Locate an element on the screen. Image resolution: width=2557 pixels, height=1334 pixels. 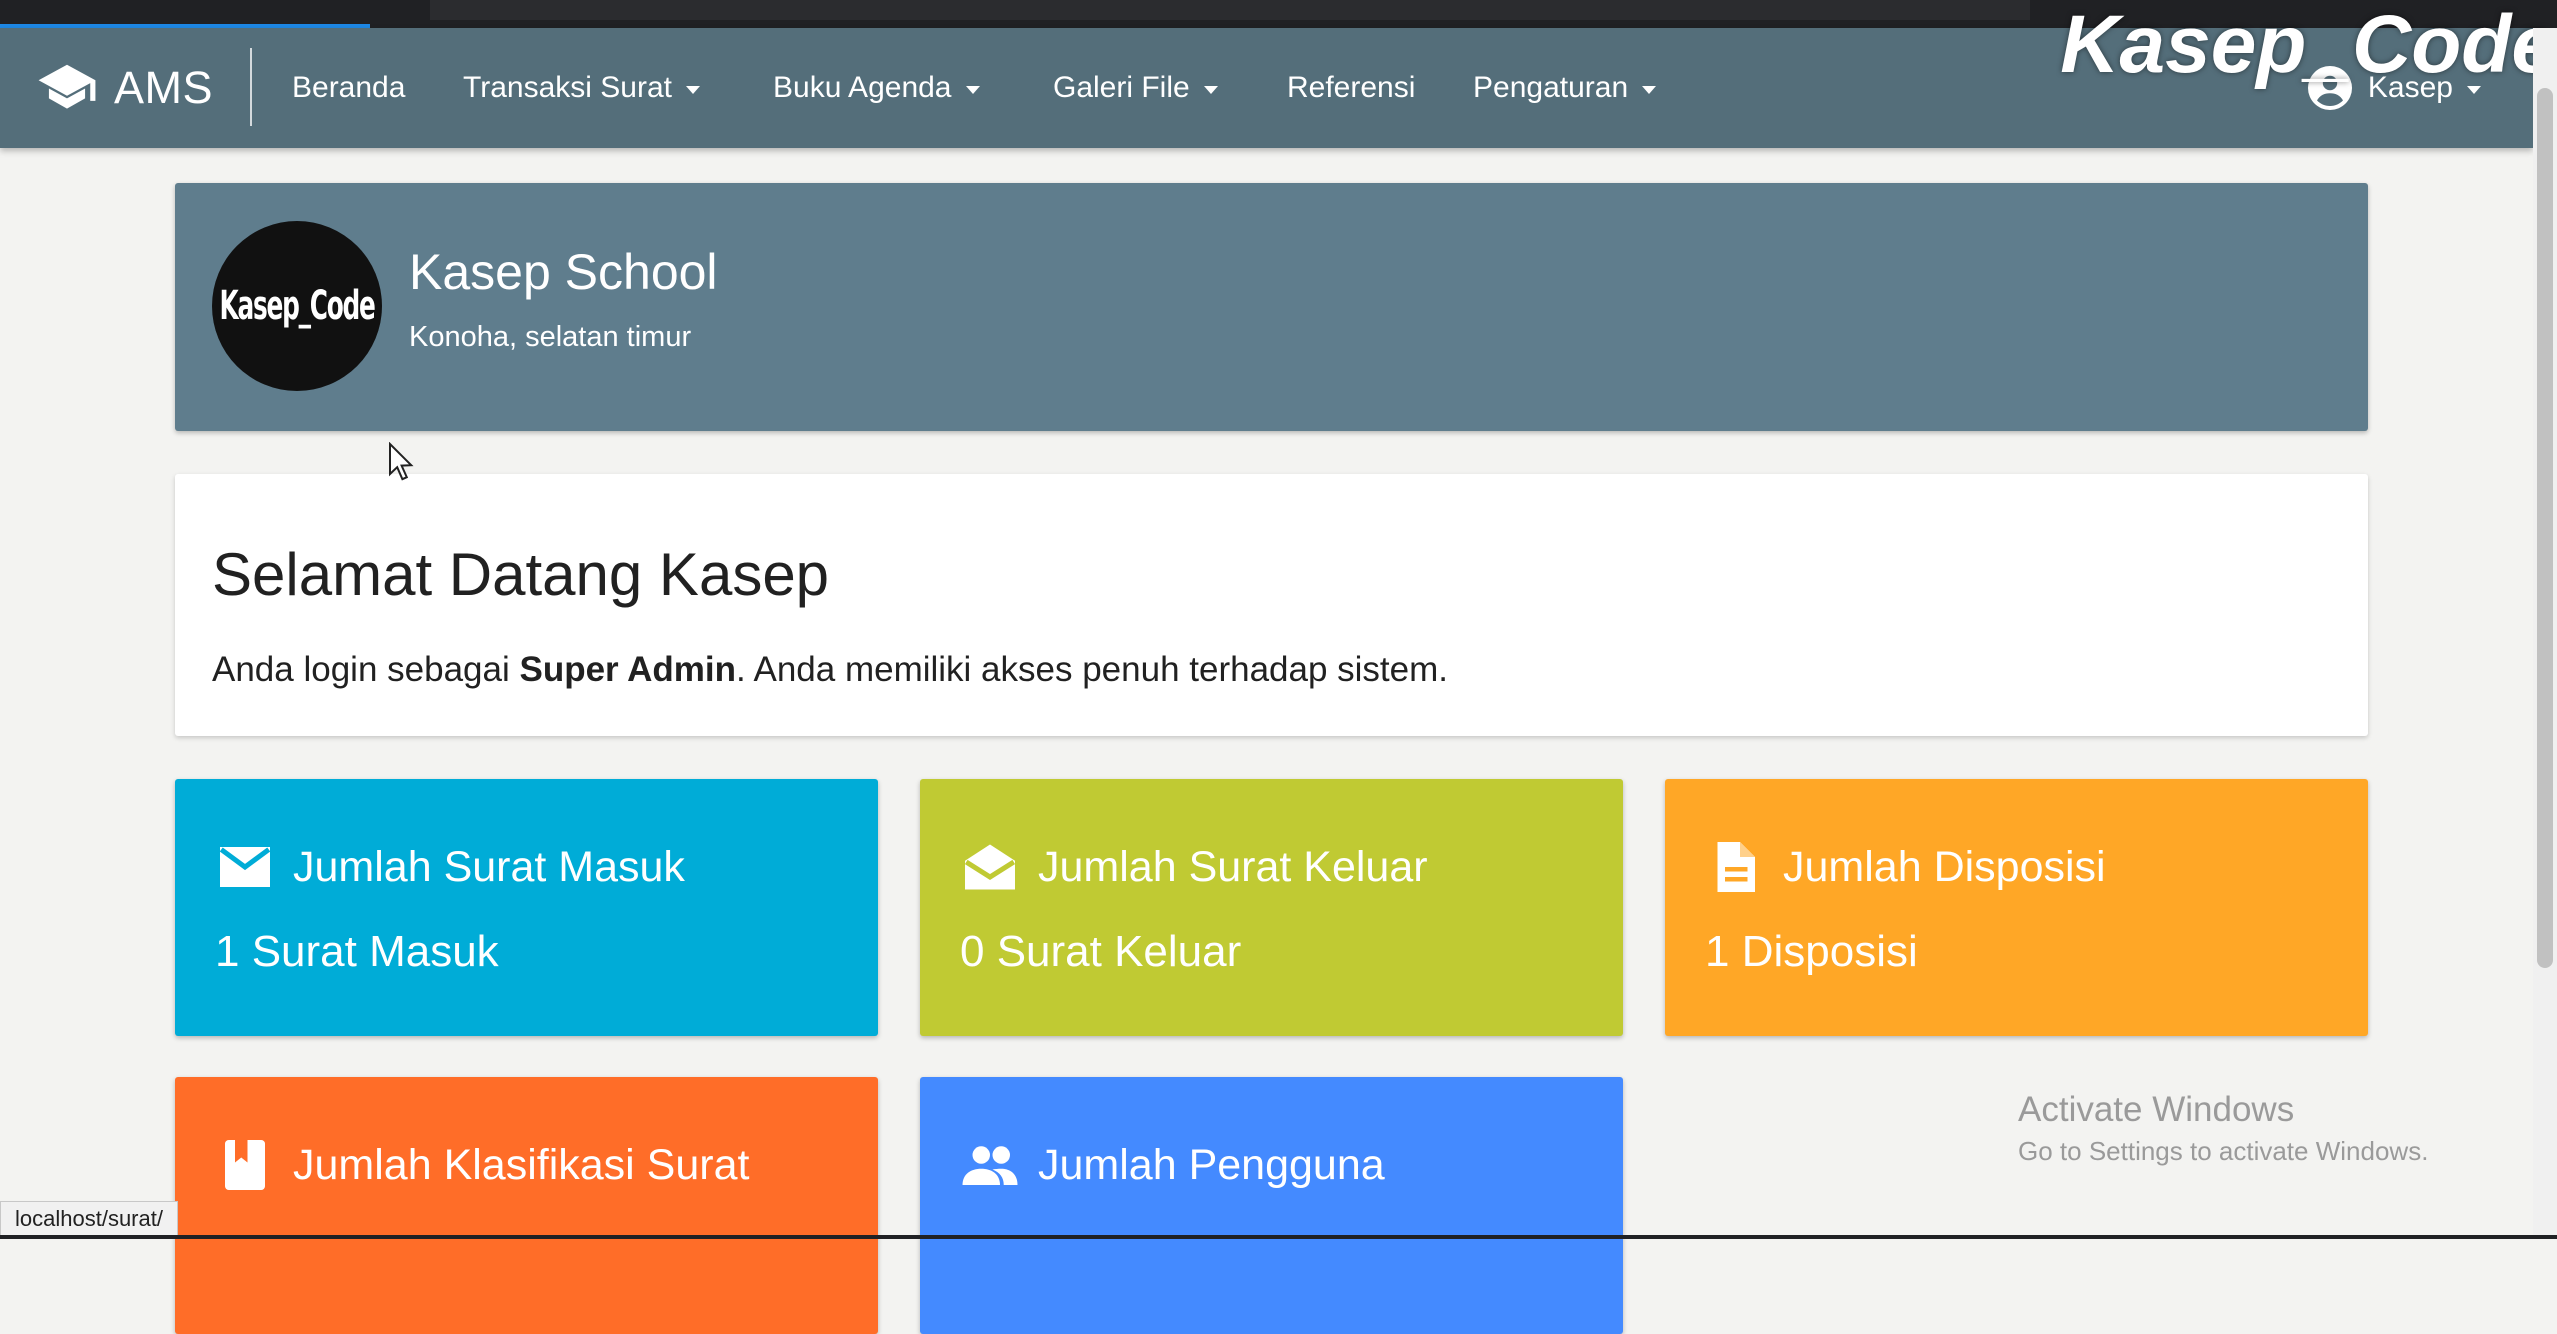
document-icon is located at coordinates (1736, 867).